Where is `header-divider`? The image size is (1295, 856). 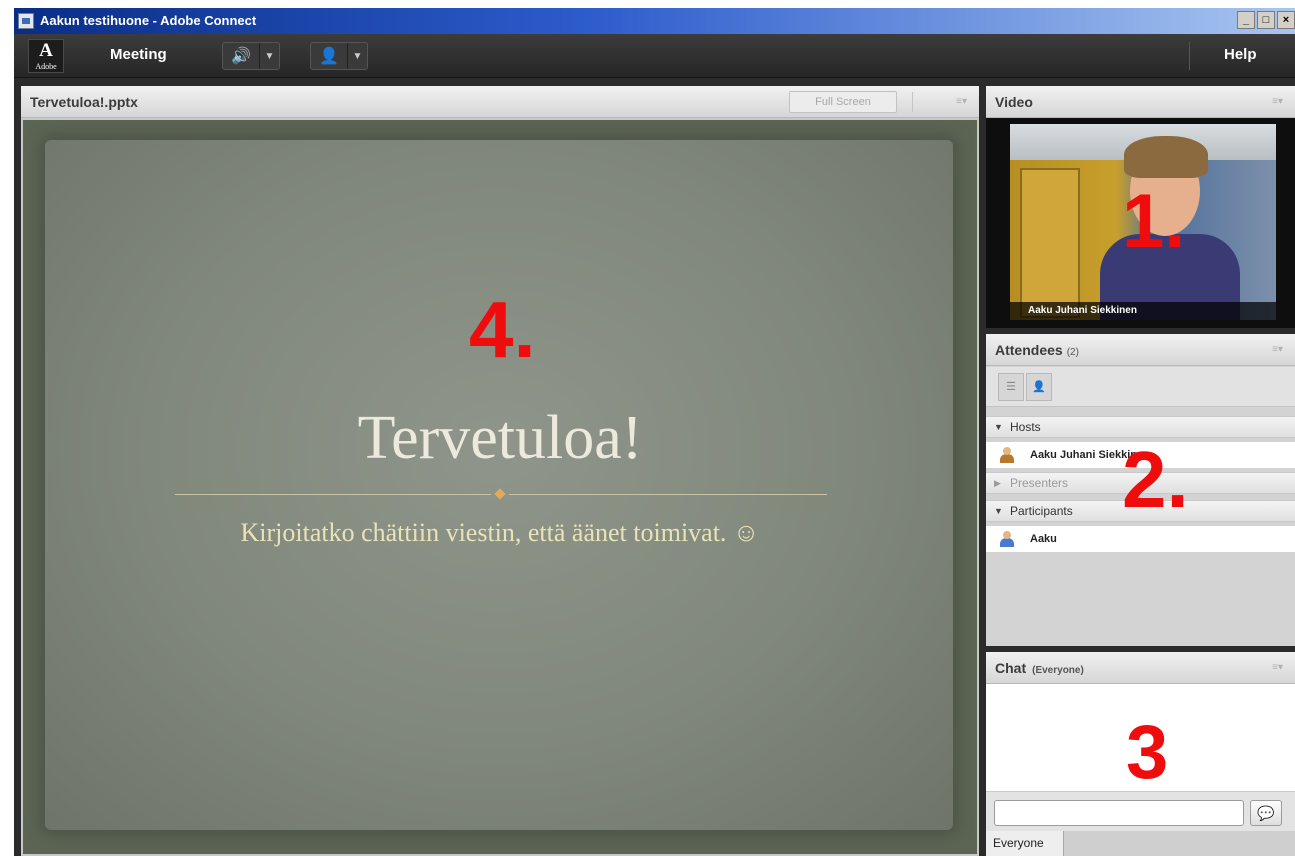 header-divider is located at coordinates (912, 102).